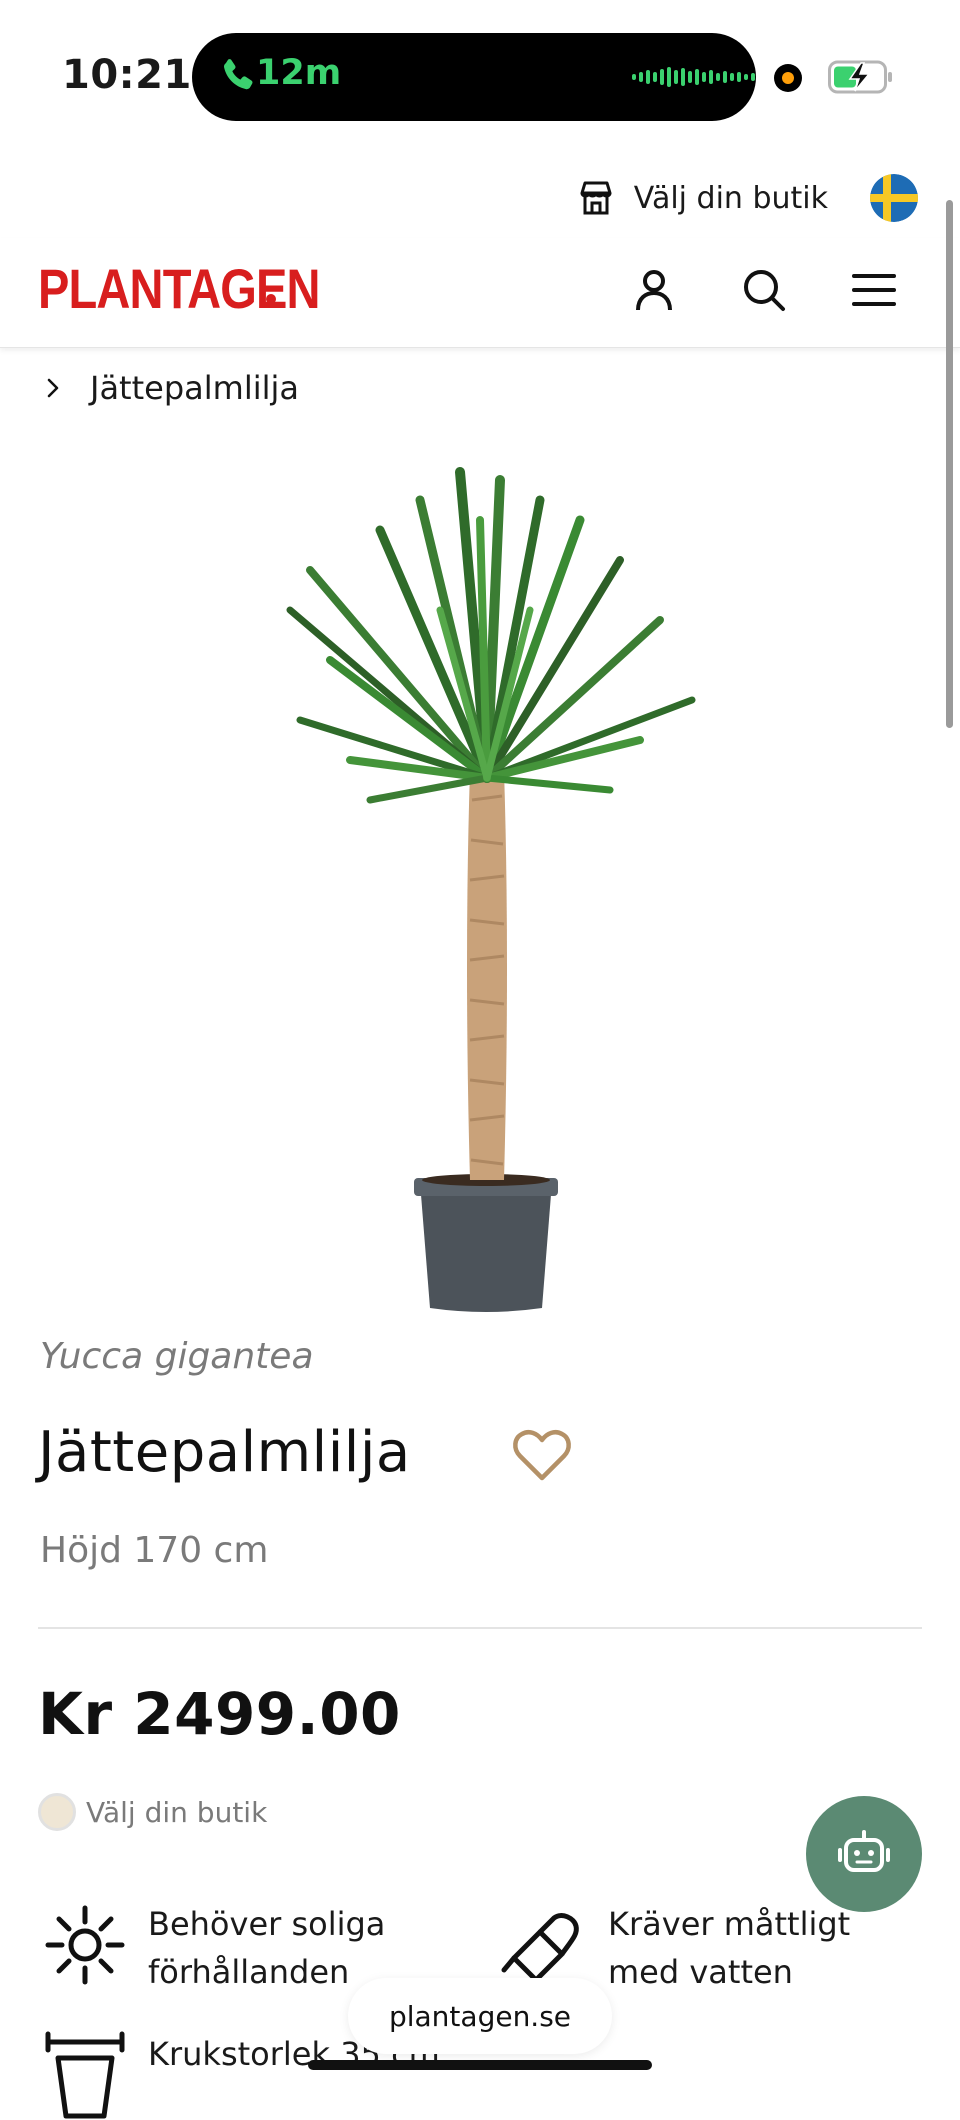  What do you see at coordinates (788, 78) in the screenshot?
I see `recording-indicator-icon` at bounding box center [788, 78].